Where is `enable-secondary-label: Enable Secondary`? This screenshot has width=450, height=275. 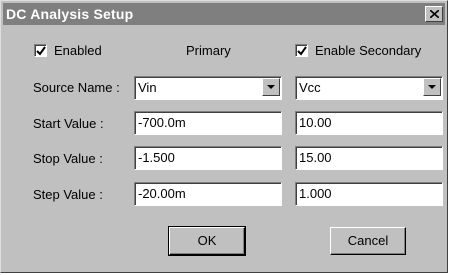 enable-secondary-label: Enable Secondary is located at coordinates (368, 50).